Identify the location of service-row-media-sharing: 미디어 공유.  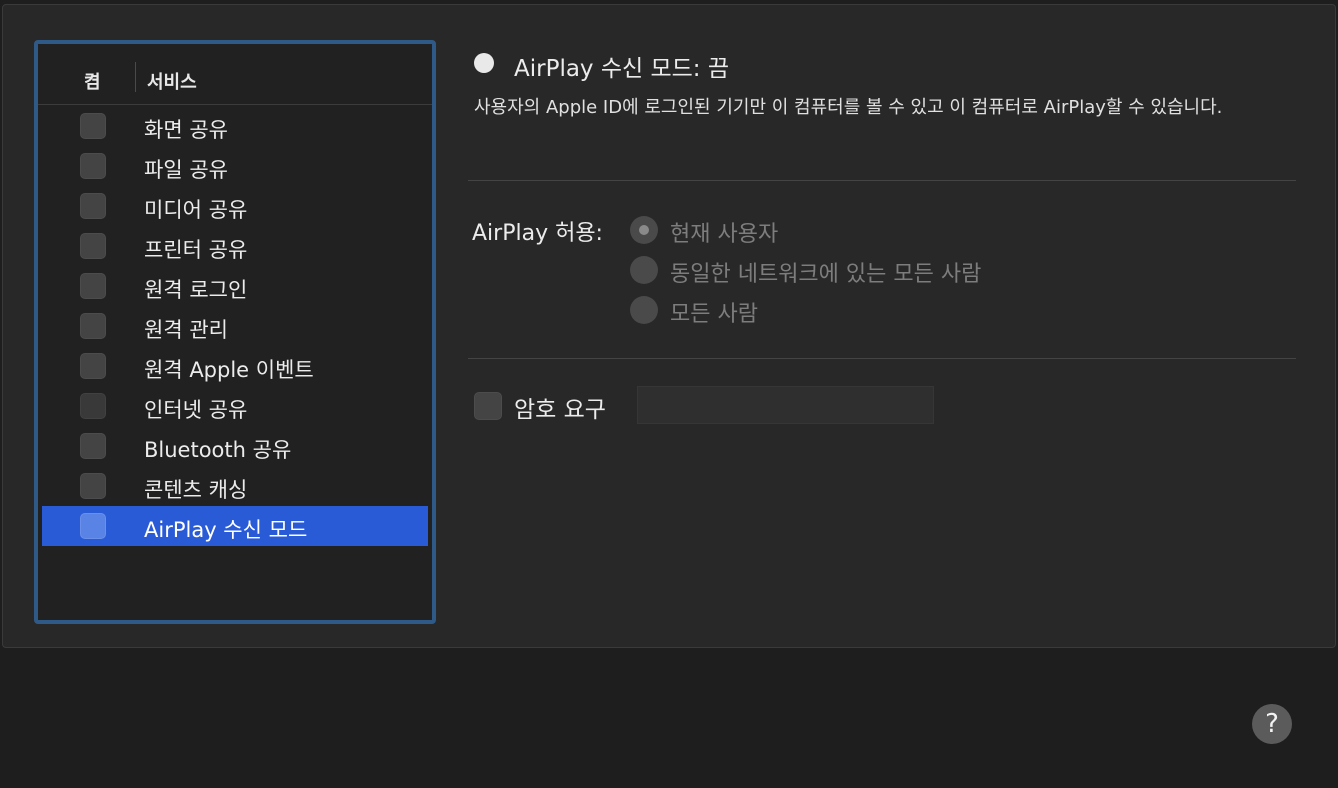
(235, 206).